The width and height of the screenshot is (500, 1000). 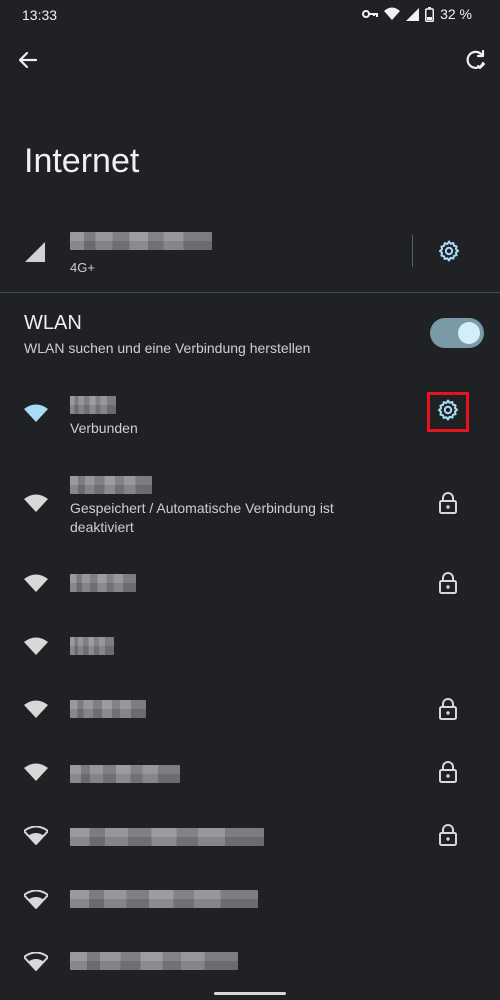 I want to click on vpn-key-icon, so click(x=370, y=14).